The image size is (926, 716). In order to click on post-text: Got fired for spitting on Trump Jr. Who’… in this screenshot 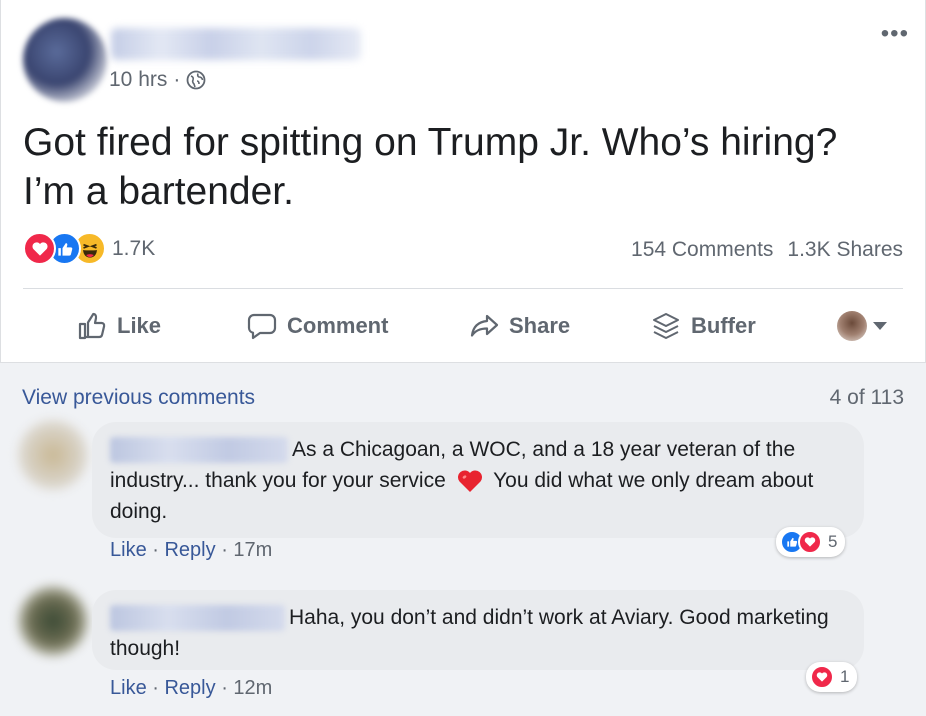, I will do `click(463, 167)`.